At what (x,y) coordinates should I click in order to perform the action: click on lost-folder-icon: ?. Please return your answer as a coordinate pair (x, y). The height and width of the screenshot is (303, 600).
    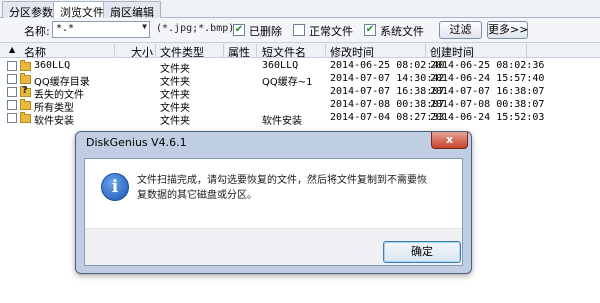
    Looking at the image, I should click on (25, 91).